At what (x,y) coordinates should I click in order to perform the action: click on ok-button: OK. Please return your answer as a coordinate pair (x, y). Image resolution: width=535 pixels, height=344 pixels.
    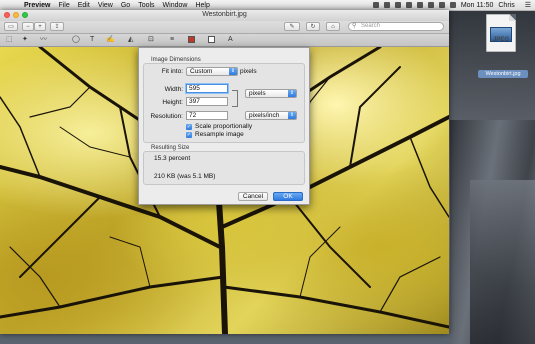
    Looking at the image, I should click on (288, 196).